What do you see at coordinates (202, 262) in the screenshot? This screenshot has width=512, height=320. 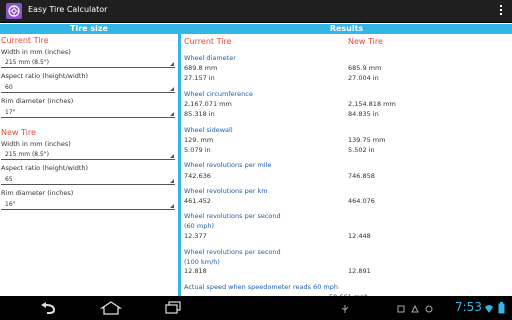 I see `rev-per-sec-kmh-sublabel: (100 km/h)` at bounding box center [202, 262].